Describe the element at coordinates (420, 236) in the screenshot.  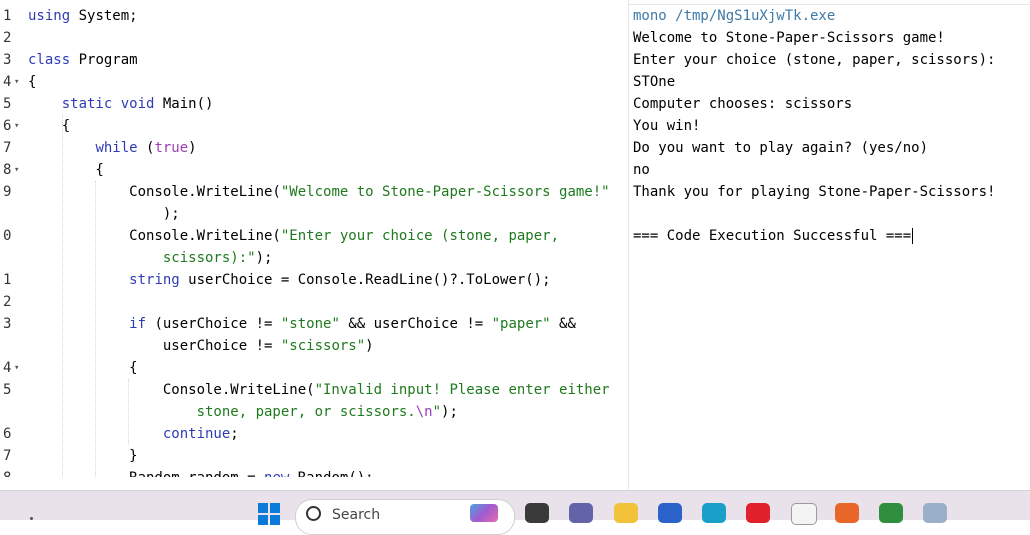
I see `code-token: "Enter your choice (stone, paper,` at that location.